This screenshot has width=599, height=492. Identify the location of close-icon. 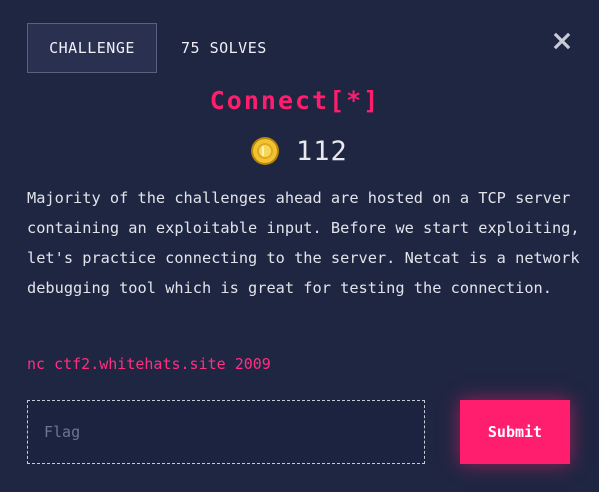
(562, 41).